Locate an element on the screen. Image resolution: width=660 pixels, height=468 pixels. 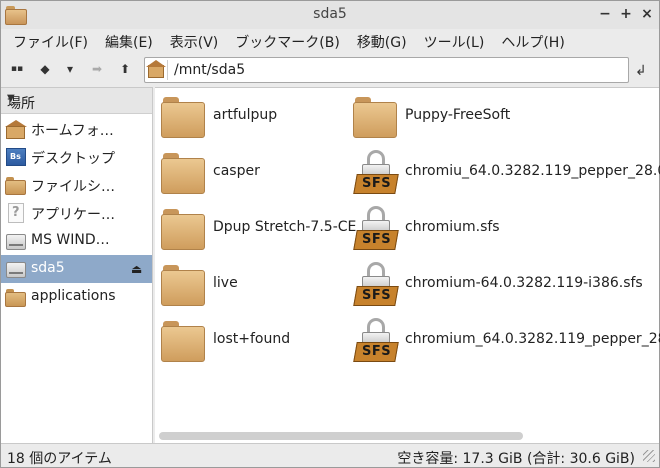
enter-arrow-icon: ↲ is located at coordinates (641, 71).